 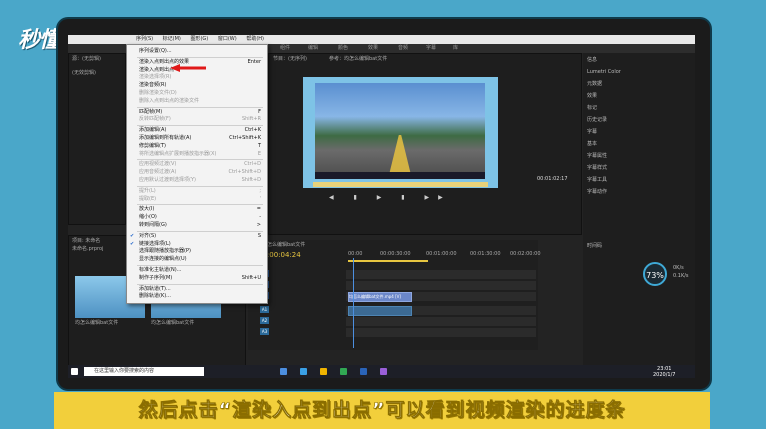 What do you see at coordinates (172, 39) in the screenshot?
I see `menu-marker: 标记(M)` at bounding box center [172, 39].